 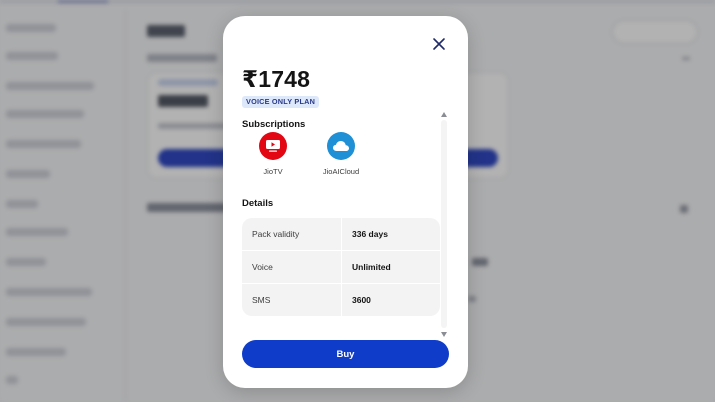 I want to click on details-heading: Details, so click(x=258, y=203).